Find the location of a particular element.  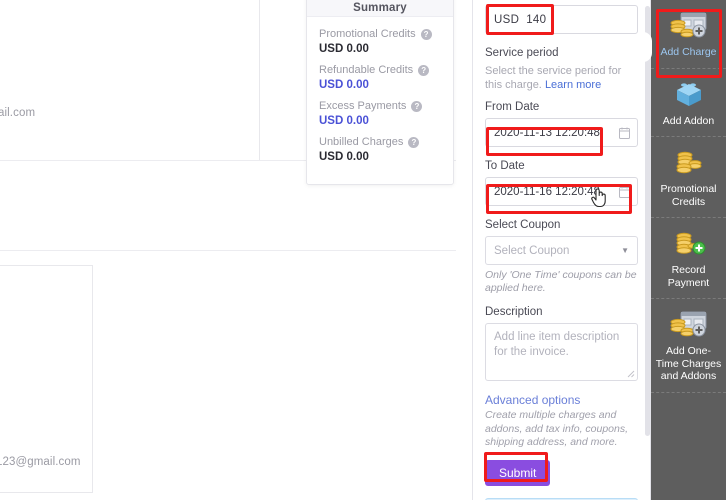

rail-item-add-one-time-charges-and-addons: Add One-Time Charges and Addons is located at coordinates (688, 346).